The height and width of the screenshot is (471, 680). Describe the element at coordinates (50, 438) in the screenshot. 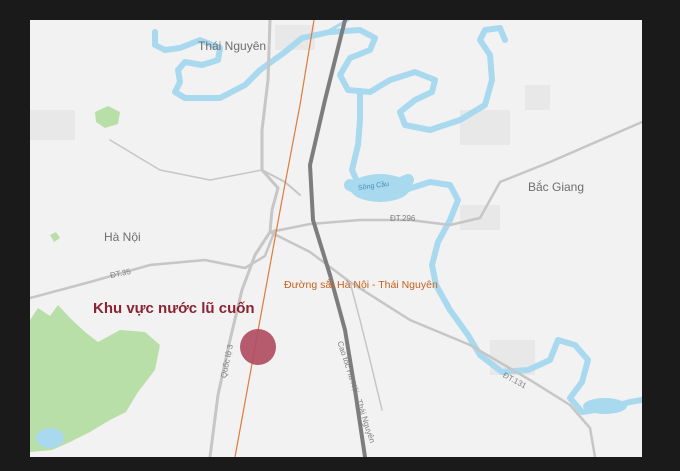

I see `lake-southwest` at that location.